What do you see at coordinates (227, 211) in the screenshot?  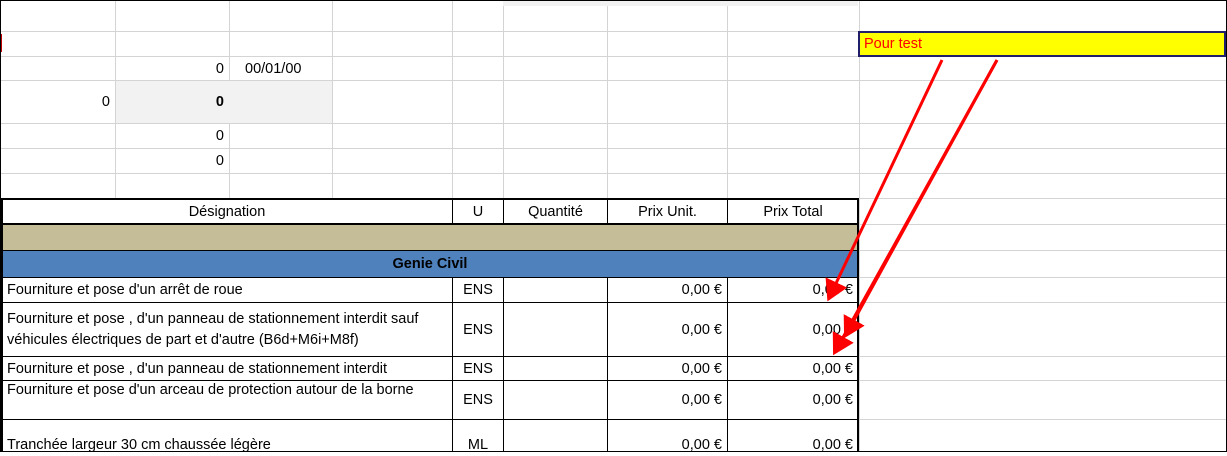 I see `column-header-designation: Désignation` at bounding box center [227, 211].